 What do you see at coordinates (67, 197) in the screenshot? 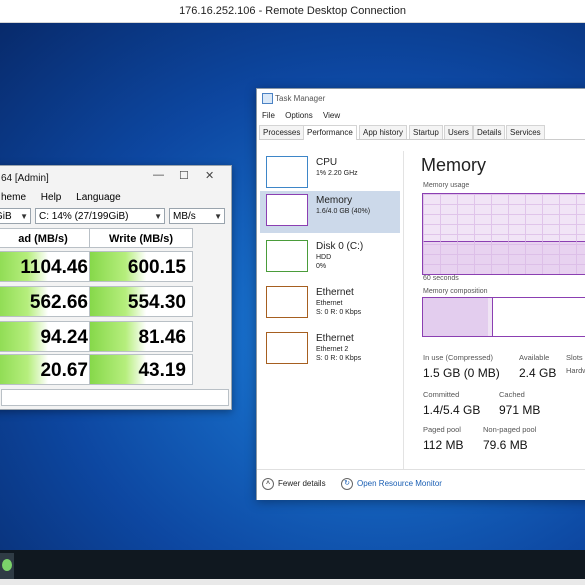
I see `cdm-menubar: heme Help Language` at bounding box center [67, 197].